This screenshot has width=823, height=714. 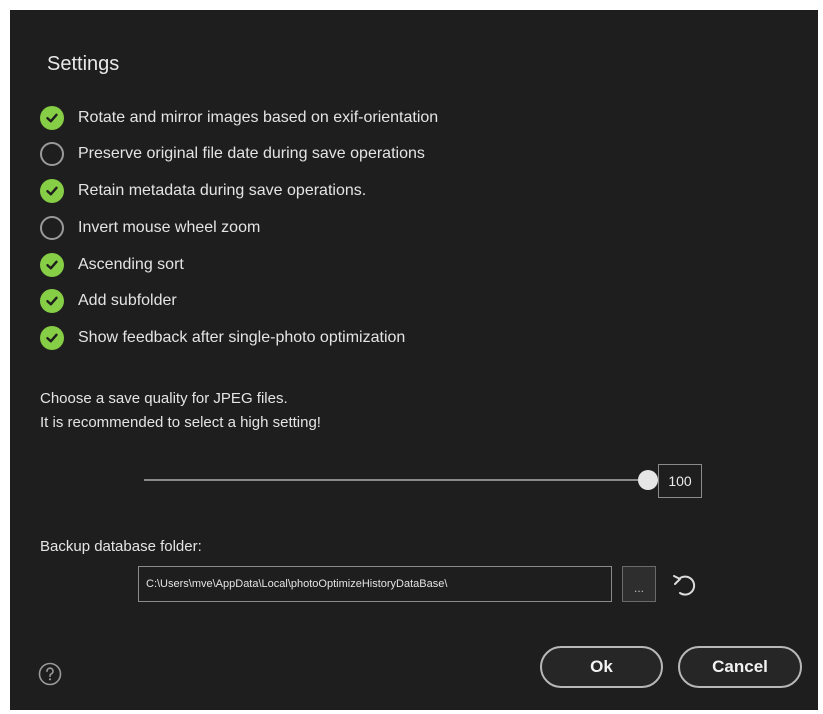 What do you see at coordinates (680, 481) in the screenshot?
I see `quality-value-box: 100` at bounding box center [680, 481].